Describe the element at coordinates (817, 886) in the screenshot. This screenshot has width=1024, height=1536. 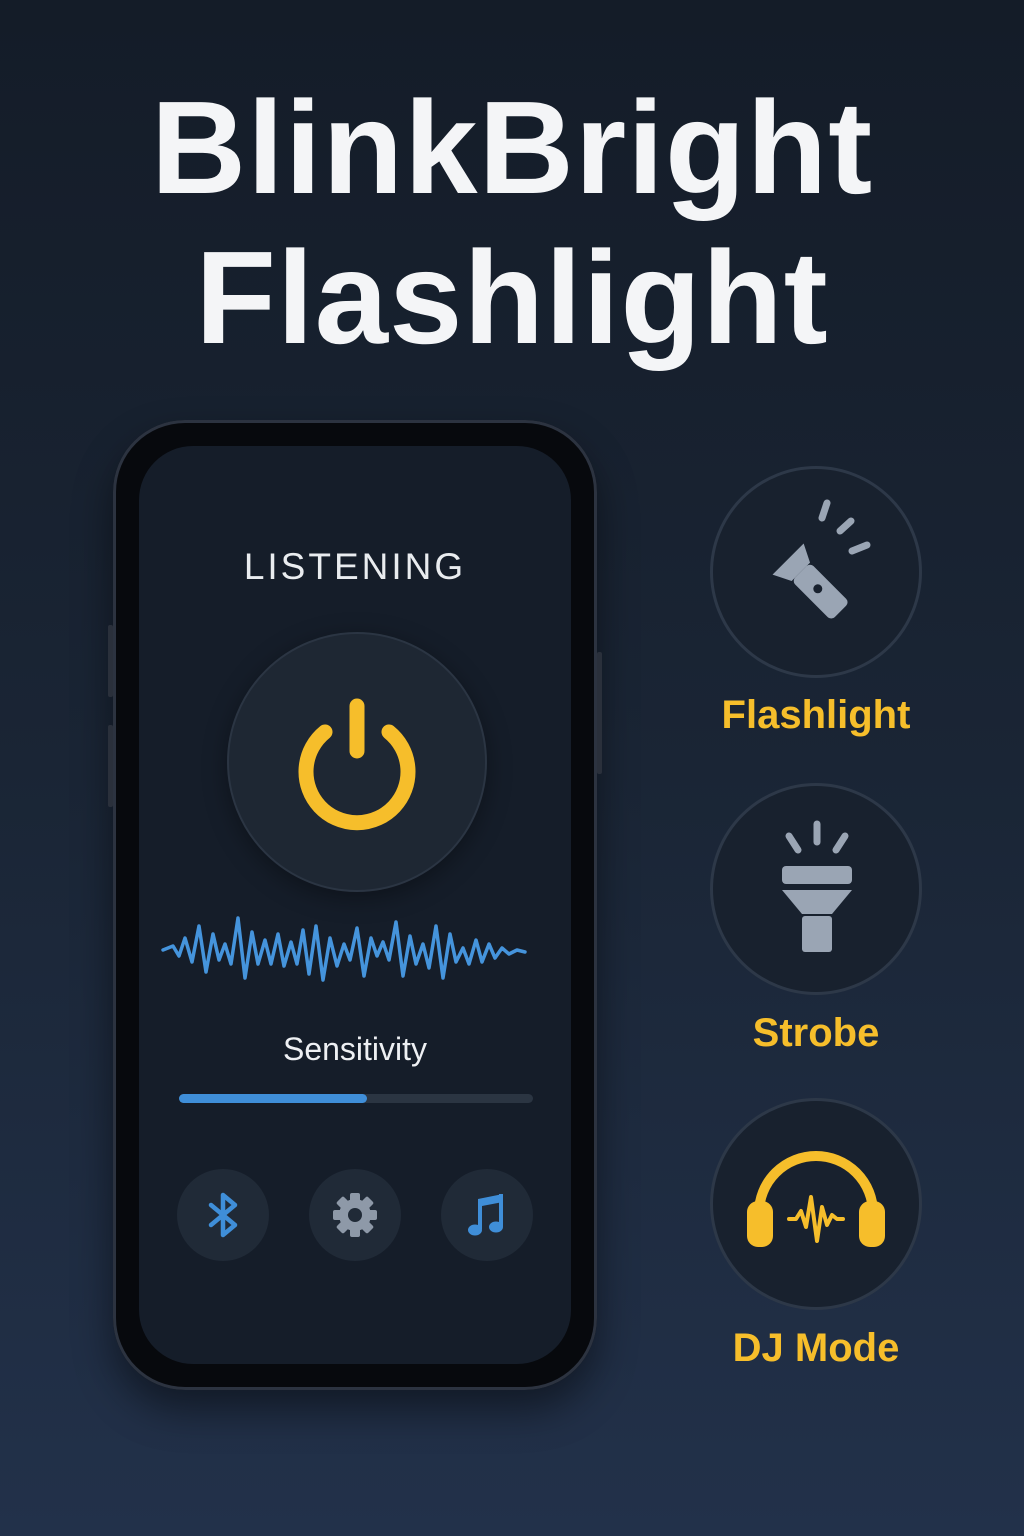
I see `strobe-icon` at that location.